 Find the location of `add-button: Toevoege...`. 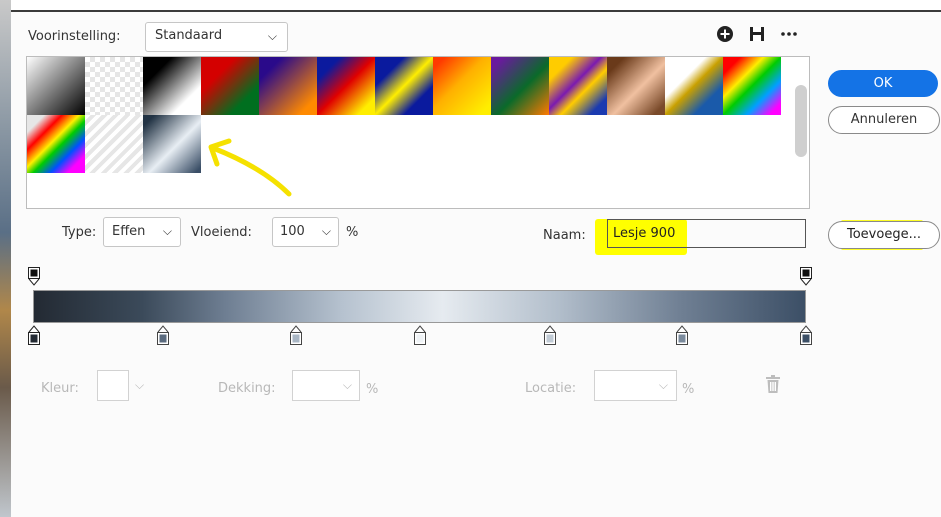

add-button: Toevoege... is located at coordinates (884, 235).